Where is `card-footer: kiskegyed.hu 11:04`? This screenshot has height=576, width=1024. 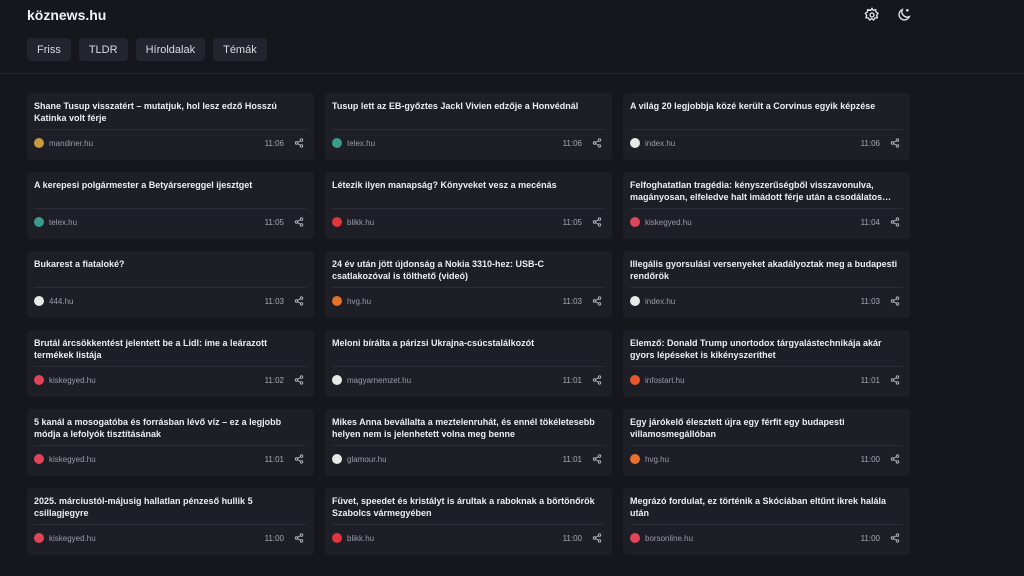
card-footer: kiskegyed.hu 11:04 is located at coordinates (765, 222).